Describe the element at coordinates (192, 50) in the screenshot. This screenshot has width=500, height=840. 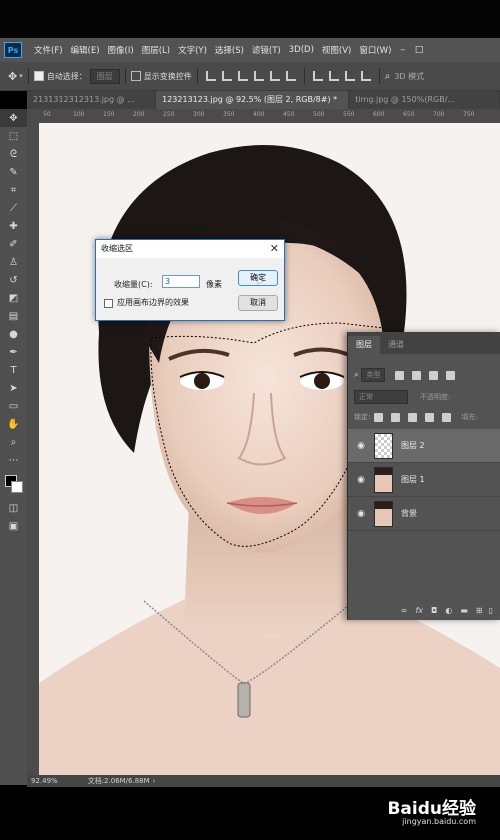
I see `menu-type: 文字(Y)` at that location.